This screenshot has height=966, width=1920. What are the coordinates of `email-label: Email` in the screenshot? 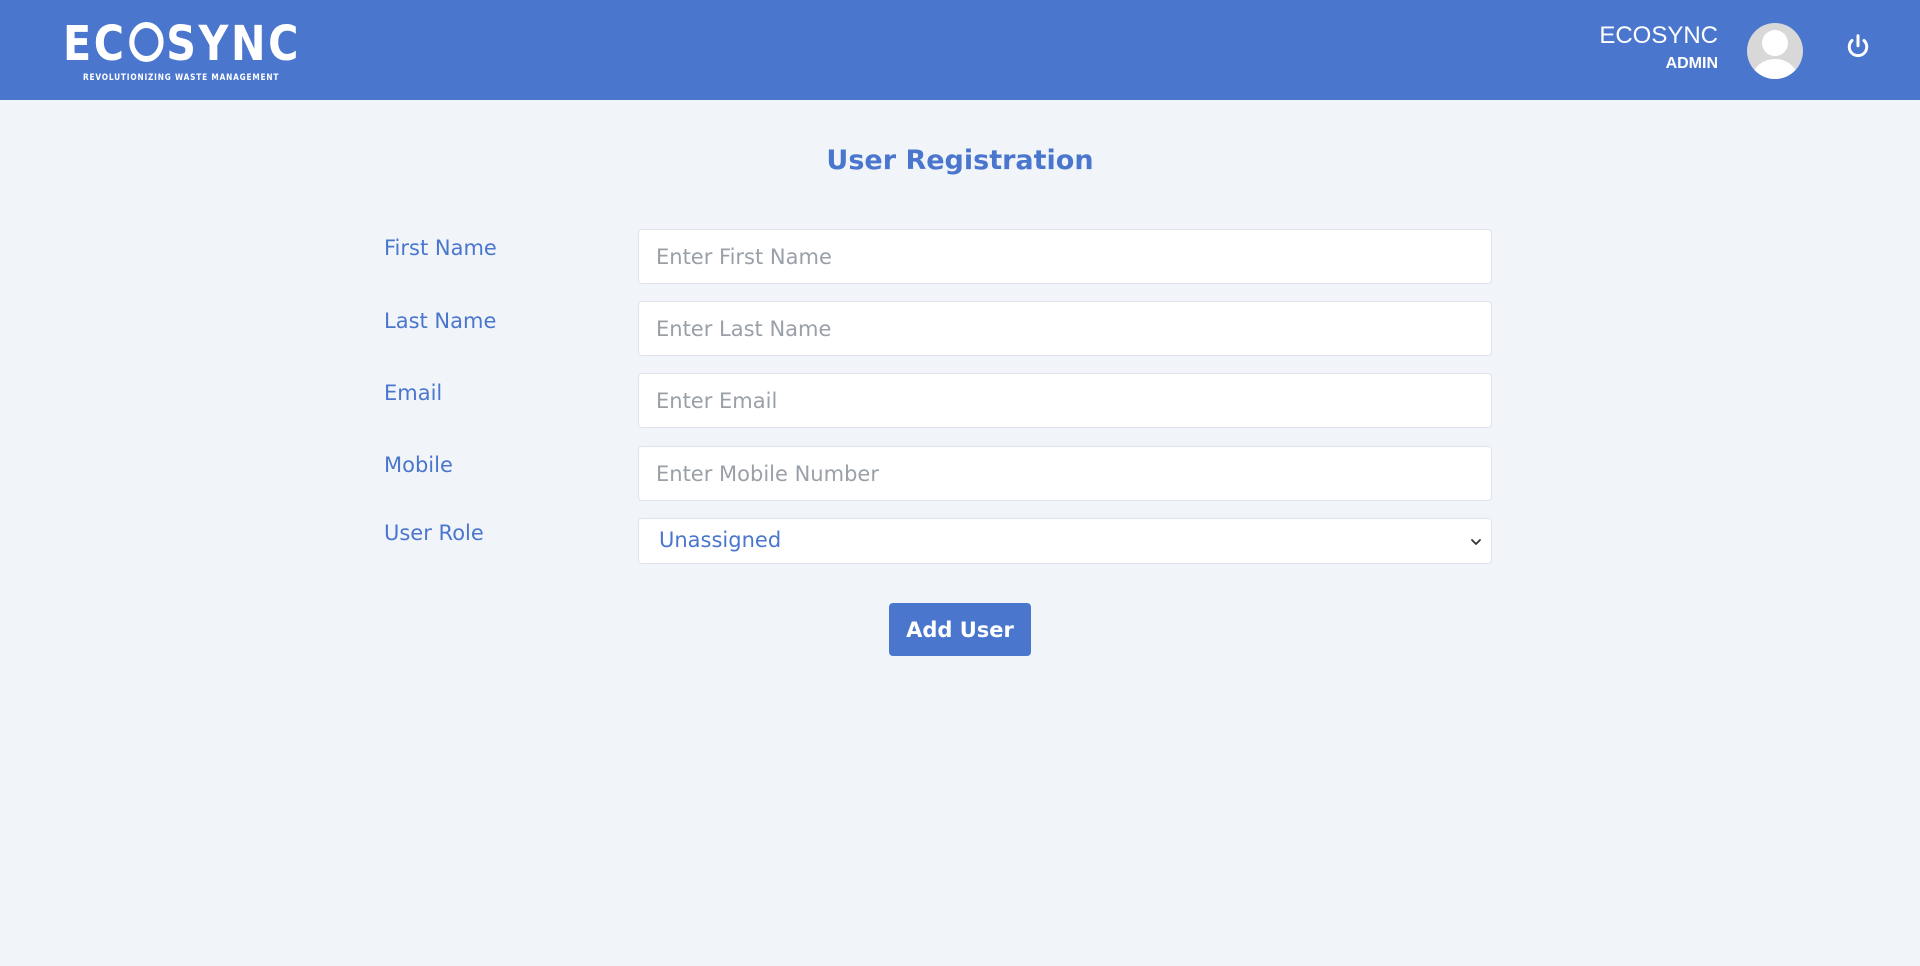 It's located at (413, 393).